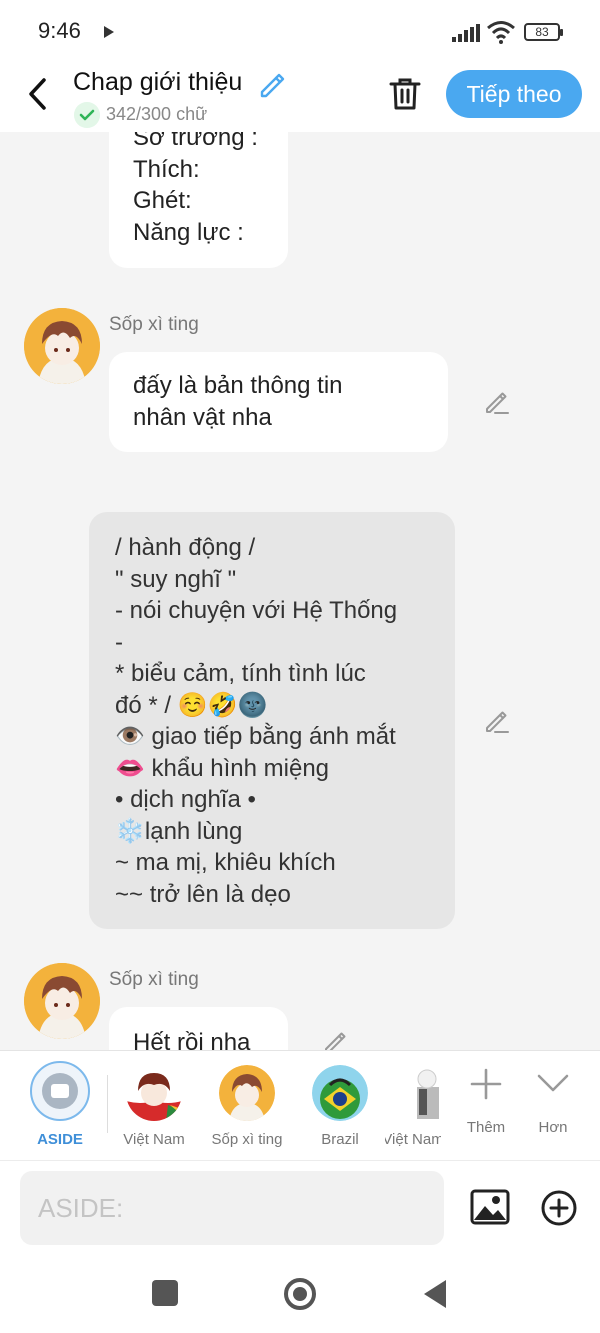 The height and width of the screenshot is (1333, 600). I want to click on message-input, so click(232, 1208).